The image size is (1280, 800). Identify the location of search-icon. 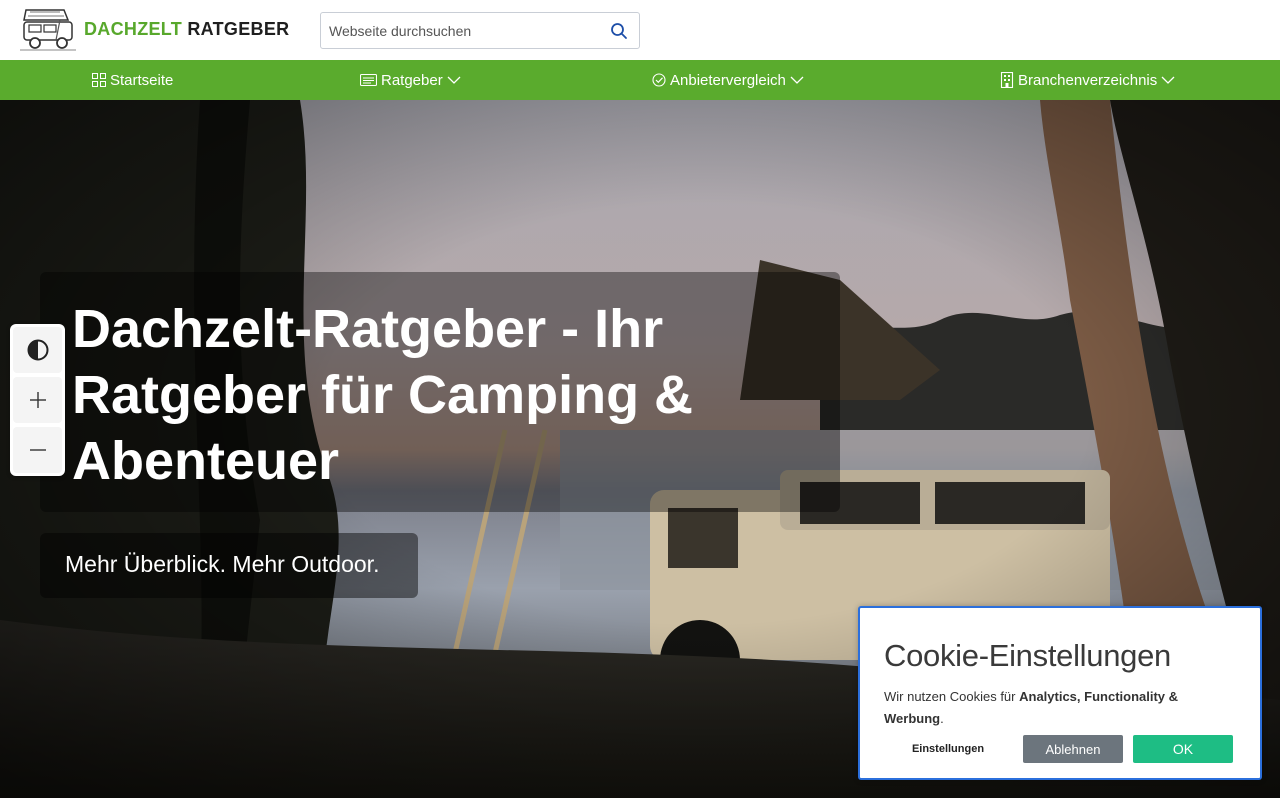
(619, 31).